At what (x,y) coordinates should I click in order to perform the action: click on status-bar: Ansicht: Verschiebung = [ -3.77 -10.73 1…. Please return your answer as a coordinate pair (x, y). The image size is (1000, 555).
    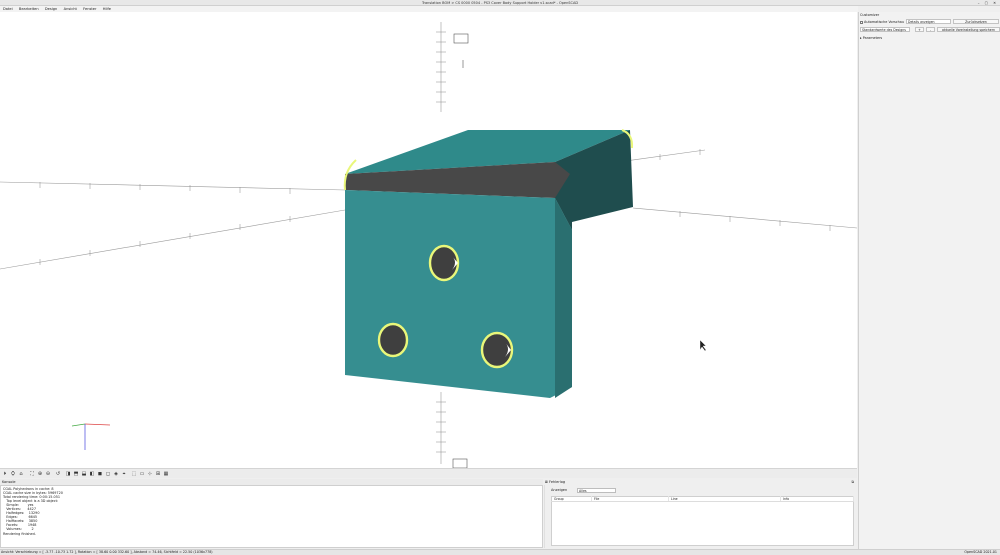
    Looking at the image, I should click on (500, 552).